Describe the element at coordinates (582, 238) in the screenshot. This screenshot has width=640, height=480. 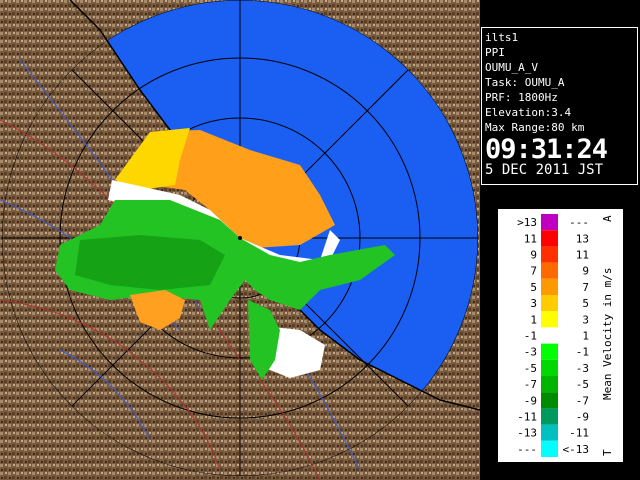
I see `legend-high-label: 13` at that location.